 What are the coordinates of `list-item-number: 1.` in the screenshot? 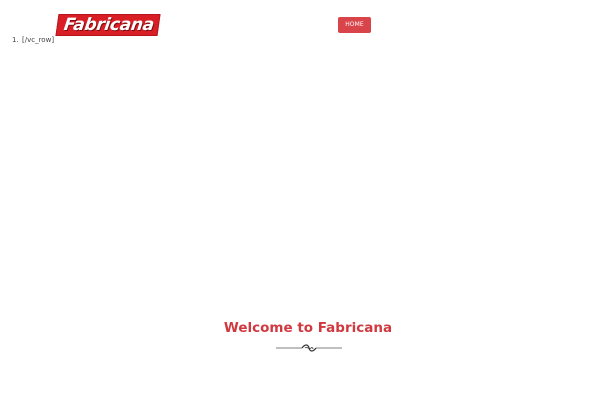 It's located at (15, 40).